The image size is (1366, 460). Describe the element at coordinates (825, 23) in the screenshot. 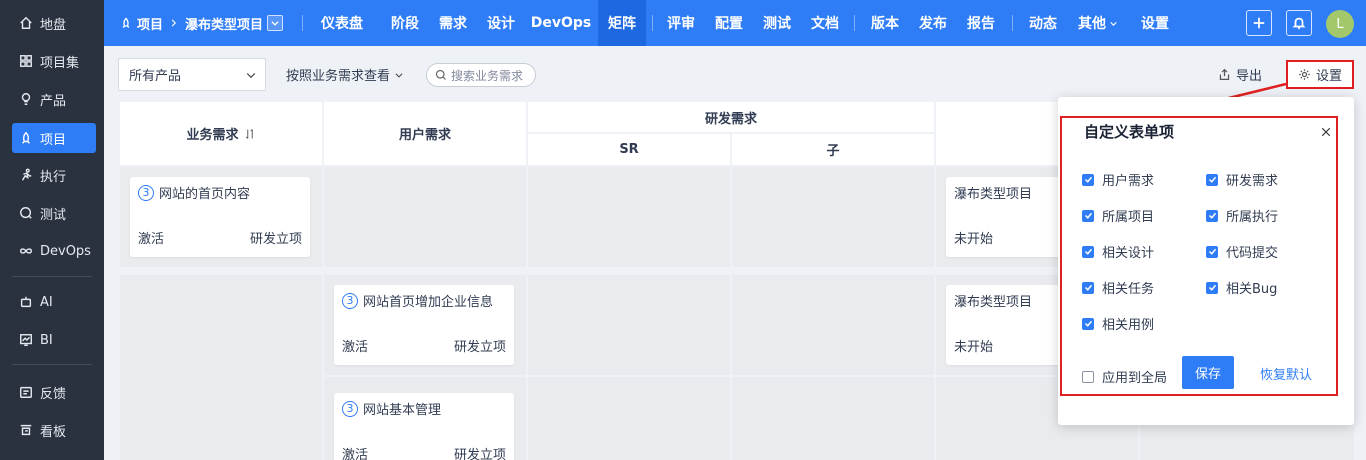

I see `nav-docs: 文档` at that location.